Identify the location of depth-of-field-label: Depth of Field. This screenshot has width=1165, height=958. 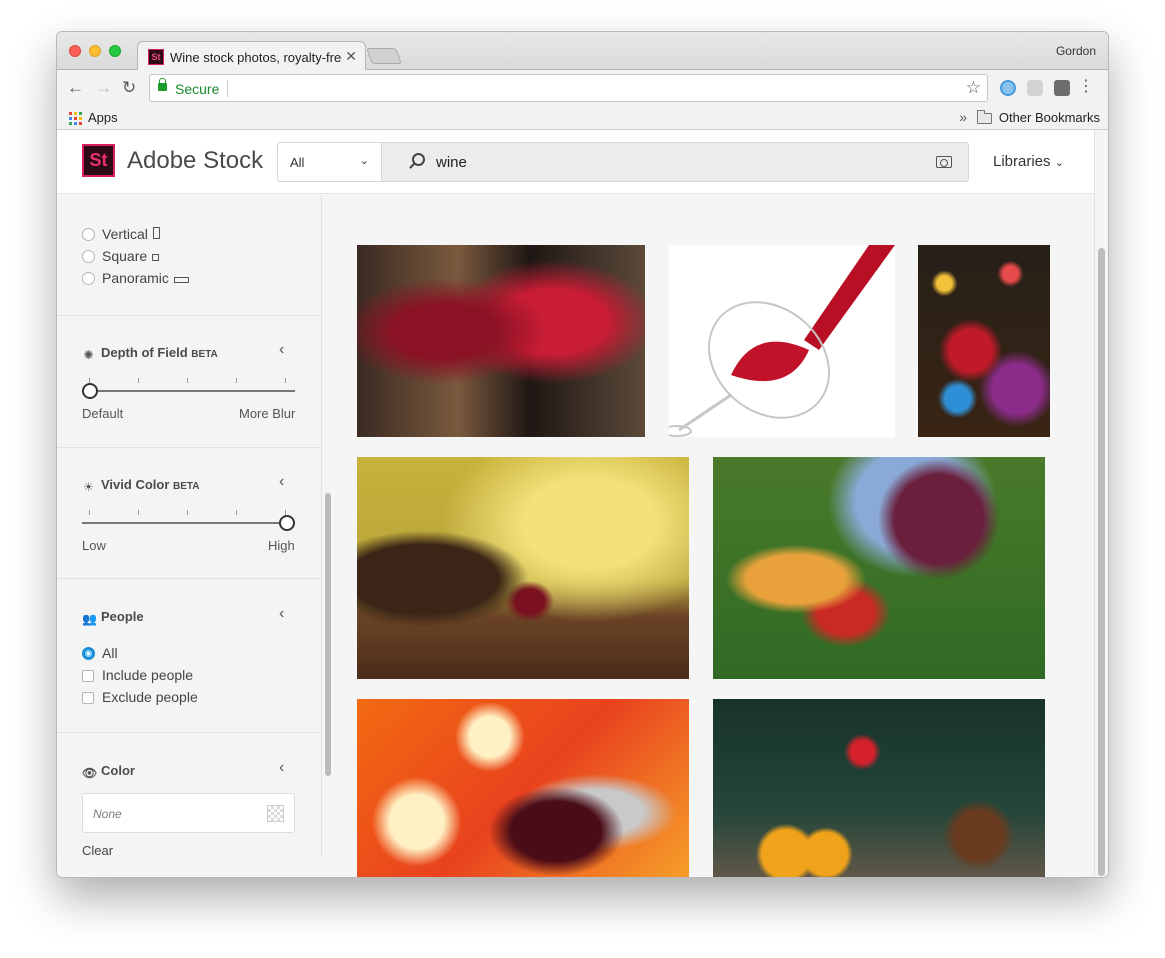
(144, 352).